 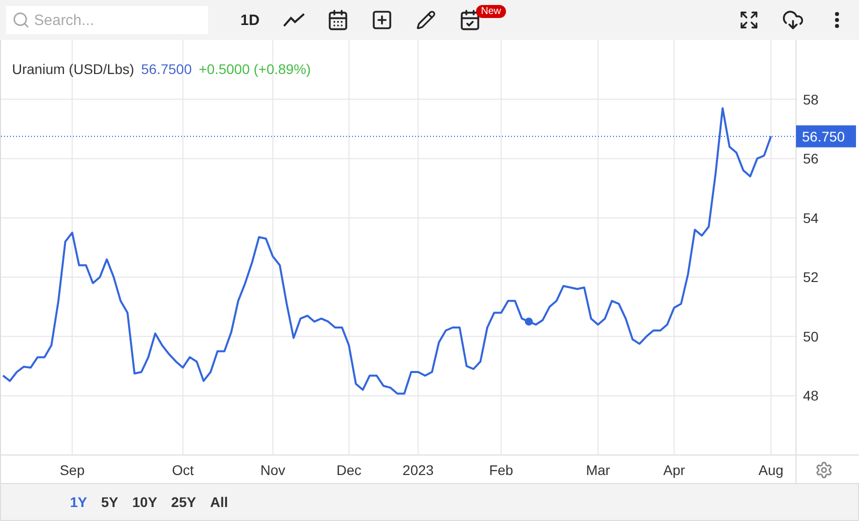 What do you see at coordinates (219, 502) in the screenshot?
I see `range-button: All` at bounding box center [219, 502].